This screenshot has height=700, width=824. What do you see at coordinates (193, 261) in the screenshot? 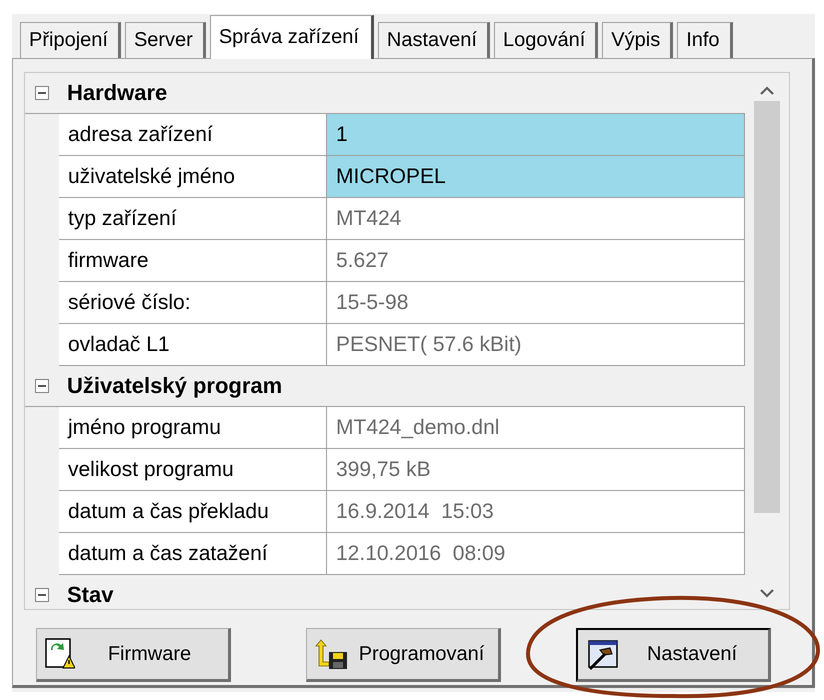
I see `property-label: firmware` at bounding box center [193, 261].